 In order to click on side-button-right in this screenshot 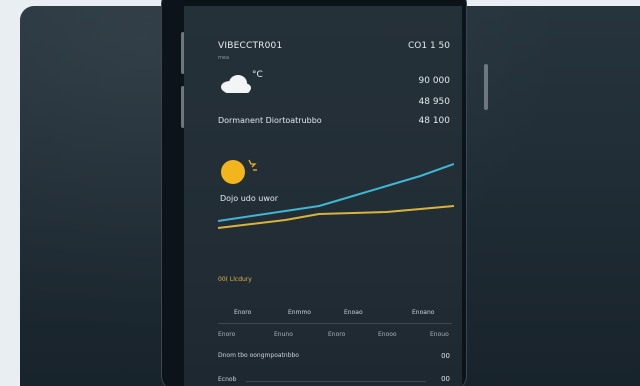, I will do `click(486, 87)`.